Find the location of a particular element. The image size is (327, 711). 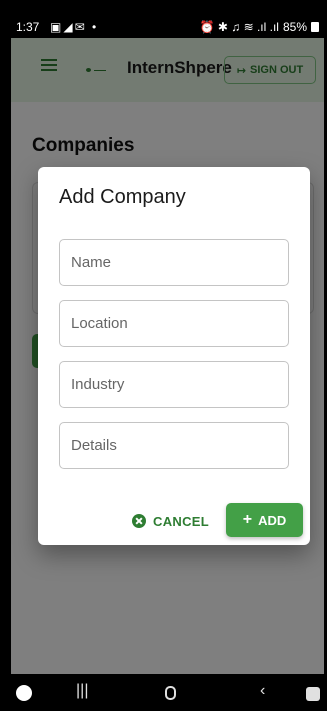

recents-button: ||| is located at coordinates (82, 691).